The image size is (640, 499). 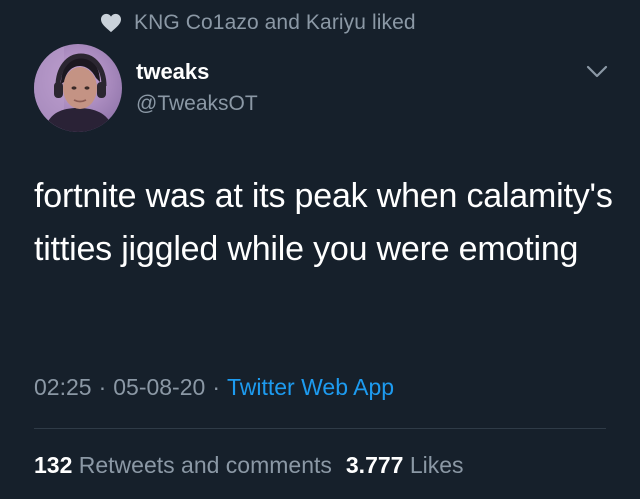 I want to click on social-context: KNG Co1azo and Kariyu liked, so click(x=258, y=23).